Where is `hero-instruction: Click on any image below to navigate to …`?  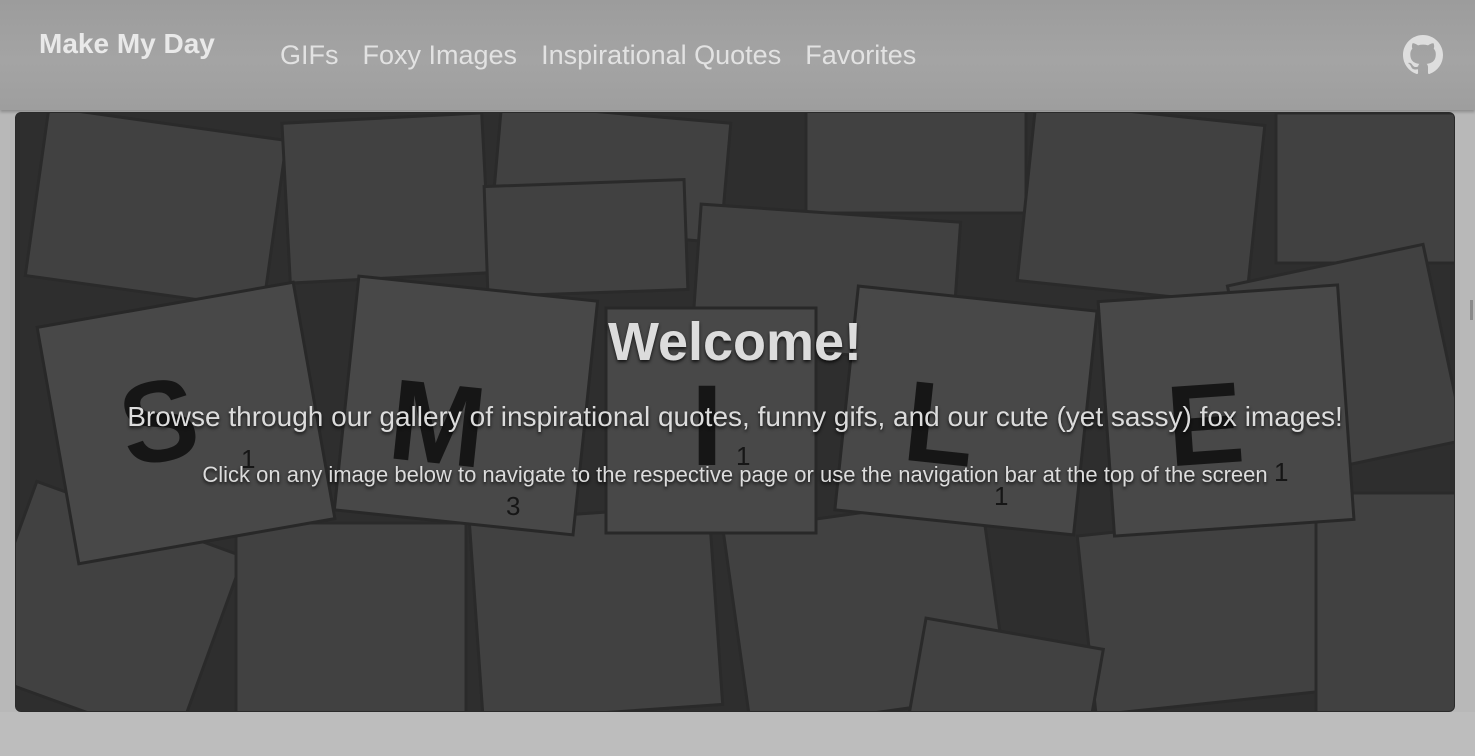
hero-instruction: Click on any image below to navigate to … is located at coordinates (735, 474).